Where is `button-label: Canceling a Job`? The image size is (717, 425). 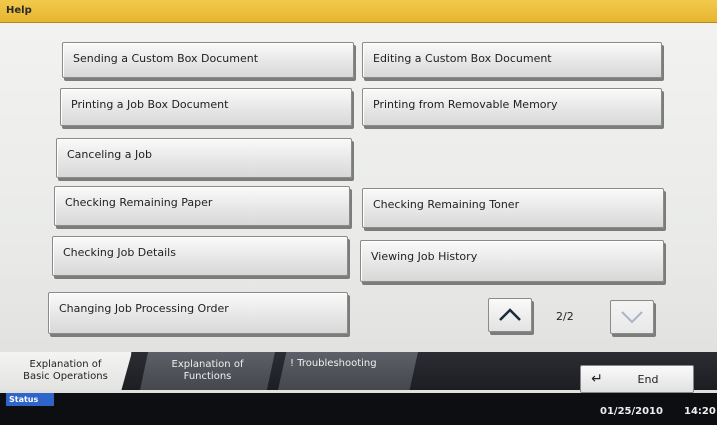 button-label: Canceling a Job is located at coordinates (109, 154).